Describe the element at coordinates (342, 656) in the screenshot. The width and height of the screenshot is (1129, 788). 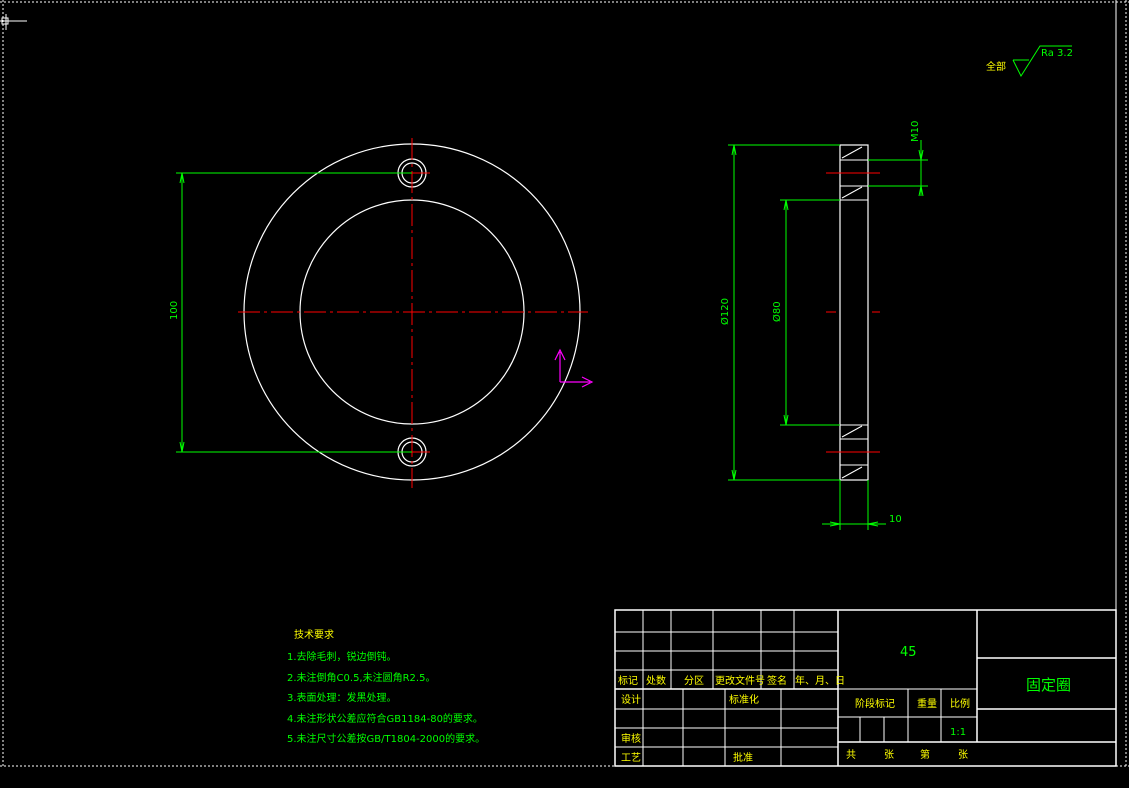
I see `tech-requirement-item: 1.去除毛刺，锐边倒钝。` at that location.